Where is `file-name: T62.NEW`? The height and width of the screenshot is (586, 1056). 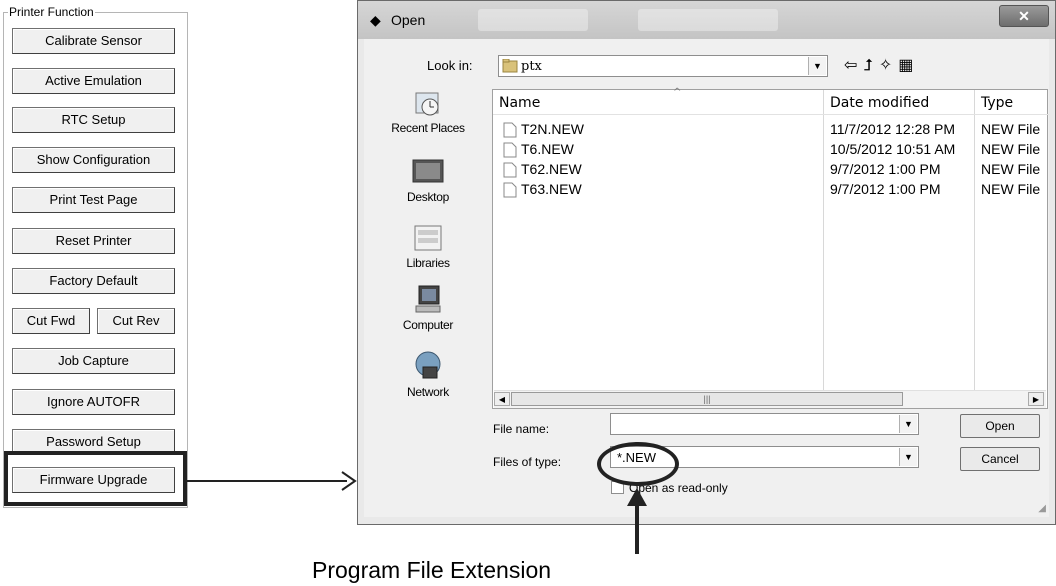 file-name: T62.NEW is located at coordinates (551, 169).